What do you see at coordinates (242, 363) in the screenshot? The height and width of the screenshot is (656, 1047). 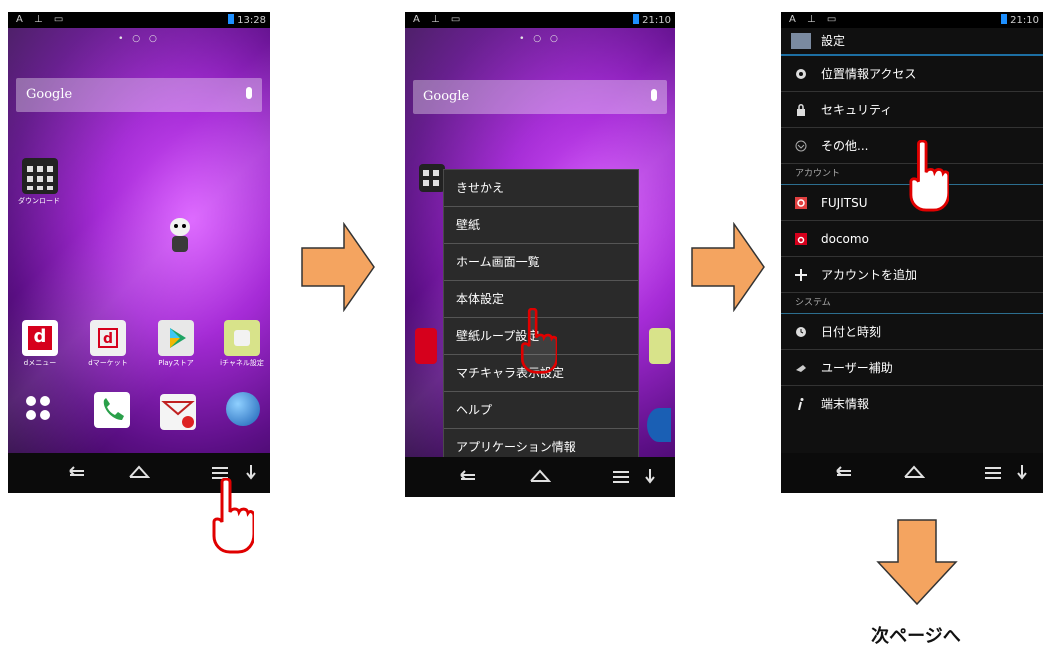 I see `dock-label-3: iチャネル設定` at bounding box center [242, 363].